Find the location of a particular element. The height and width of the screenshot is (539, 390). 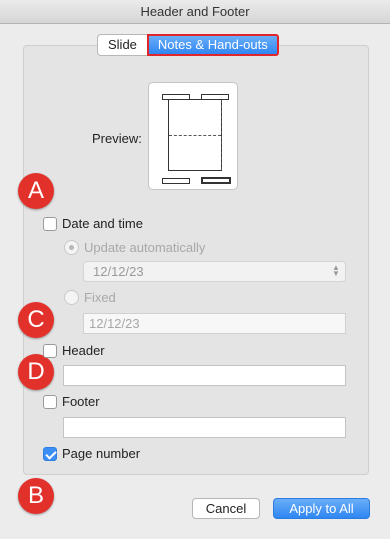

fixed-label: Fixed is located at coordinates (100, 297).